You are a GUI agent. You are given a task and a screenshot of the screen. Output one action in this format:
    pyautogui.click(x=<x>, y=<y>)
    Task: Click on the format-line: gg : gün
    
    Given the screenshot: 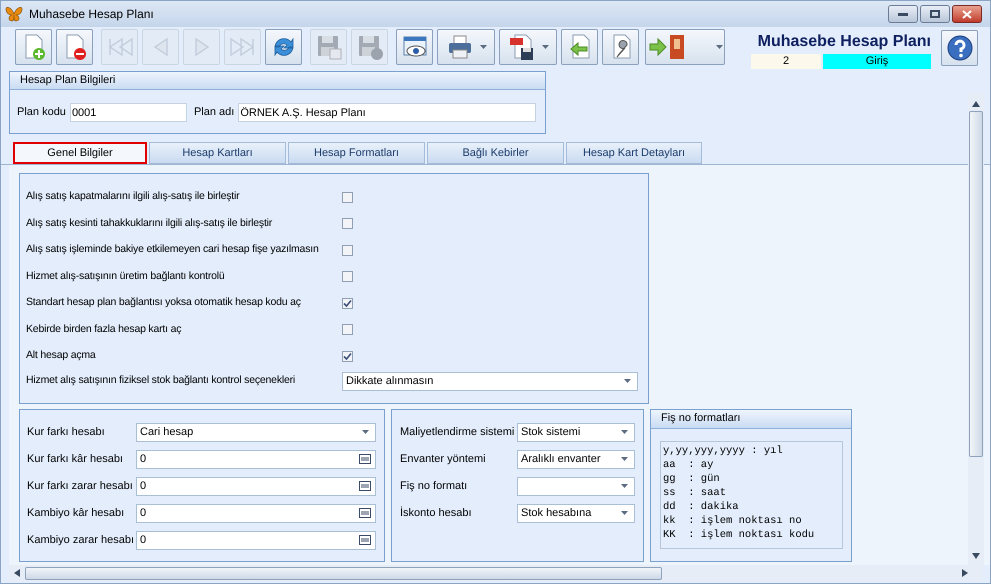 What is the action you would take?
    pyautogui.click(x=692, y=479)
    